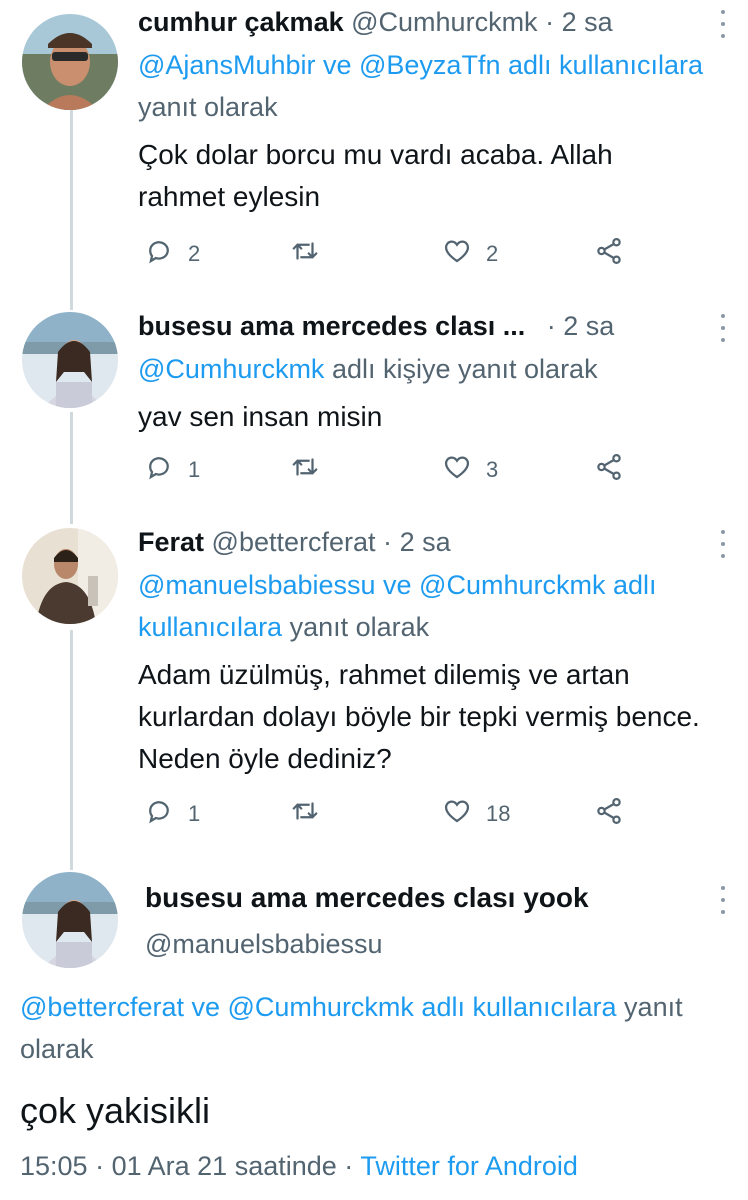 The width and height of the screenshot is (748, 1200). What do you see at coordinates (723, 900) in the screenshot?
I see `more-vertical-icon` at bounding box center [723, 900].